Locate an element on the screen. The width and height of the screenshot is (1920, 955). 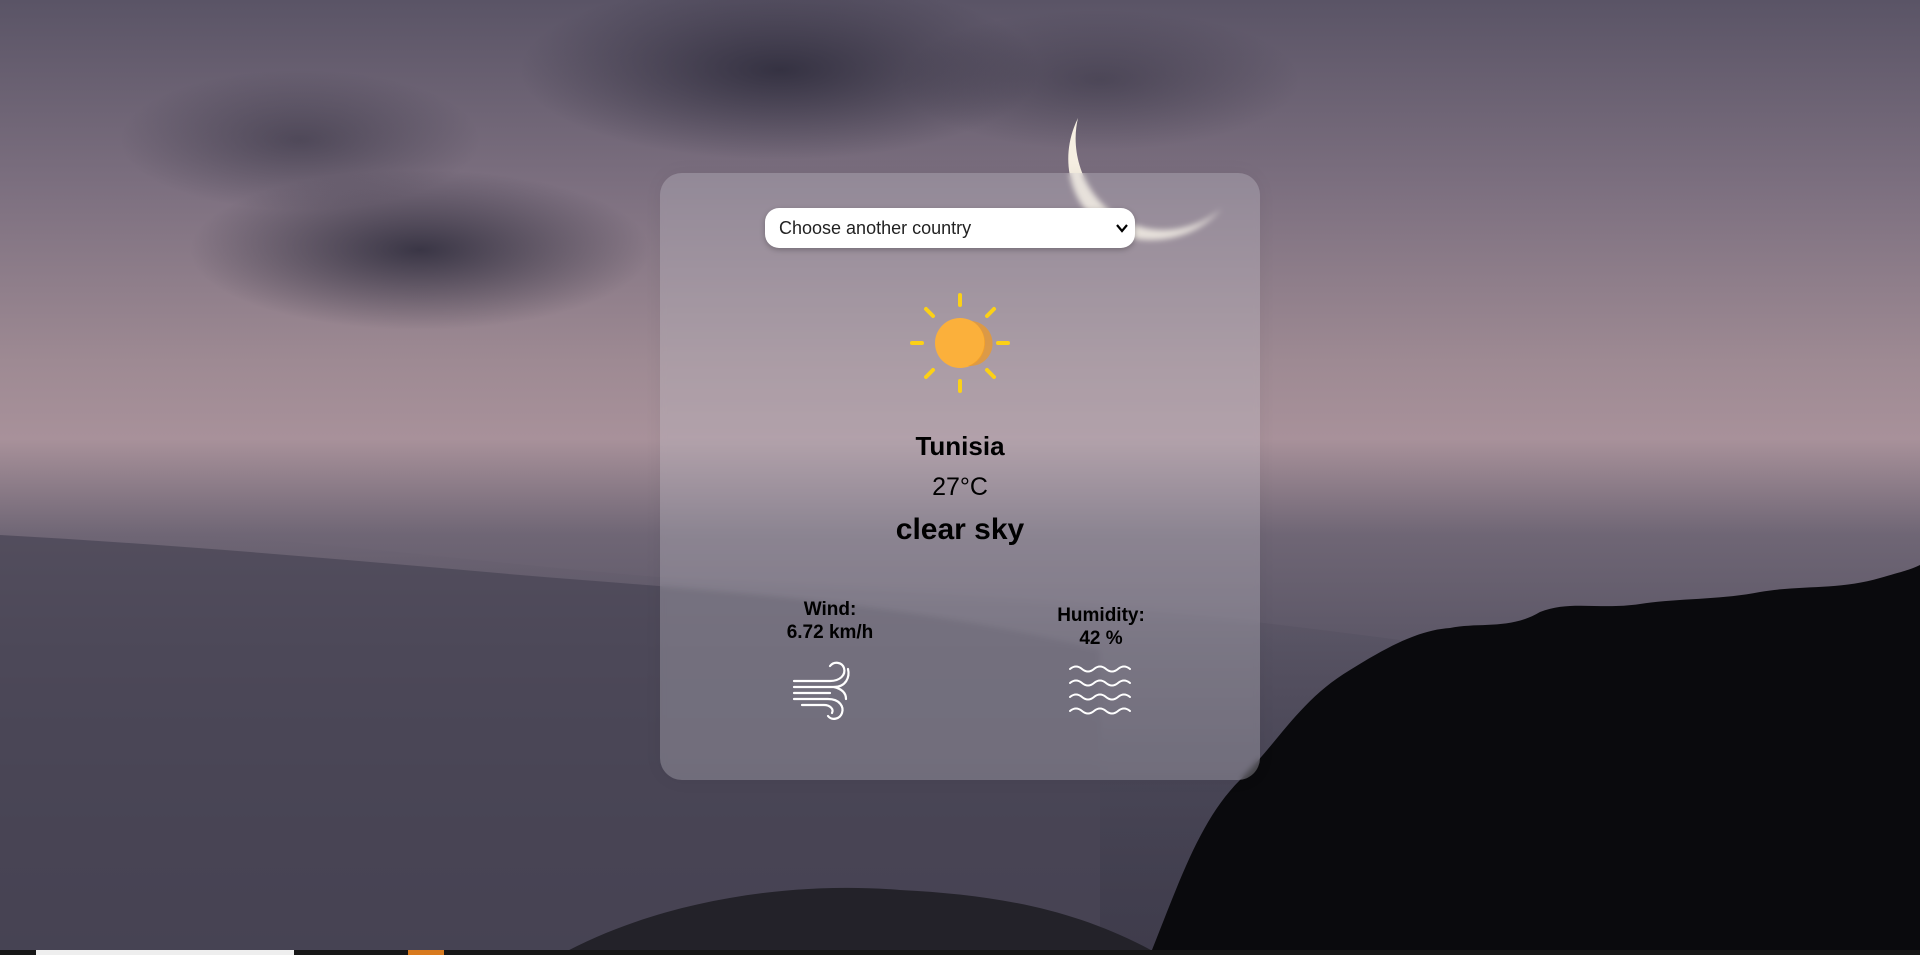
wind-icon is located at coordinates (821, 690).